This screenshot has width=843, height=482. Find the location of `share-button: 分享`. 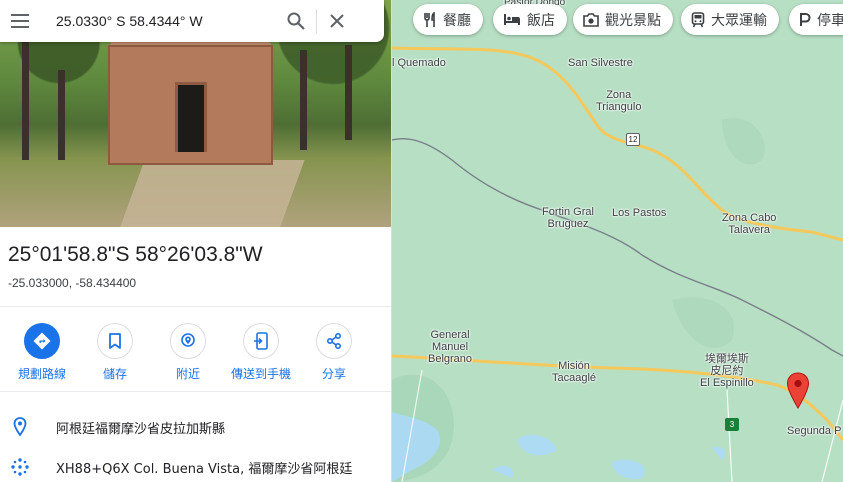

share-button: 分享 is located at coordinates (334, 352).